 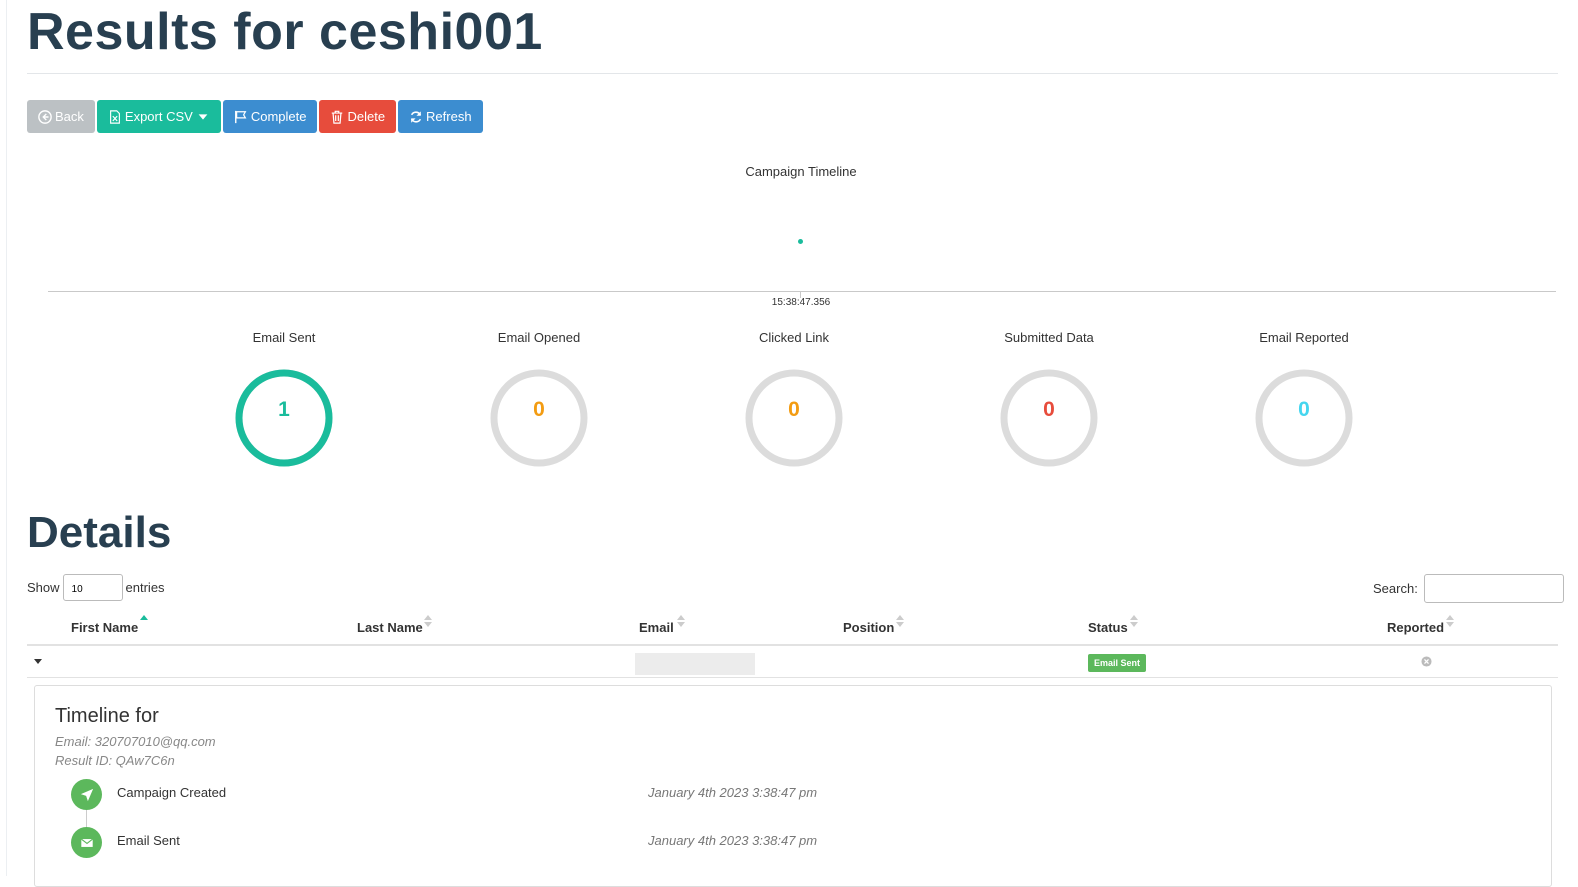 I want to click on search-label: Search:, so click(x=1395, y=588).